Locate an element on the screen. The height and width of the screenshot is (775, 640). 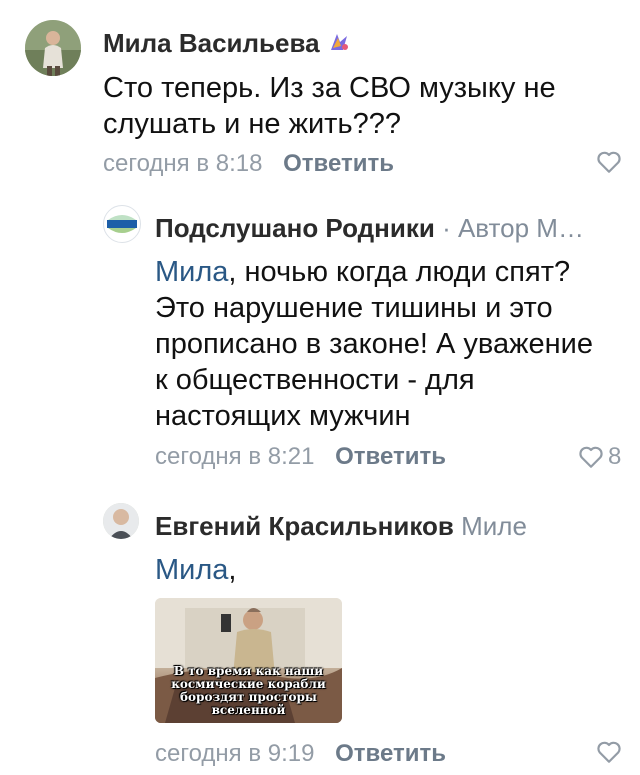
author-name: Евгений Красильников Миле is located at coordinates (341, 526).